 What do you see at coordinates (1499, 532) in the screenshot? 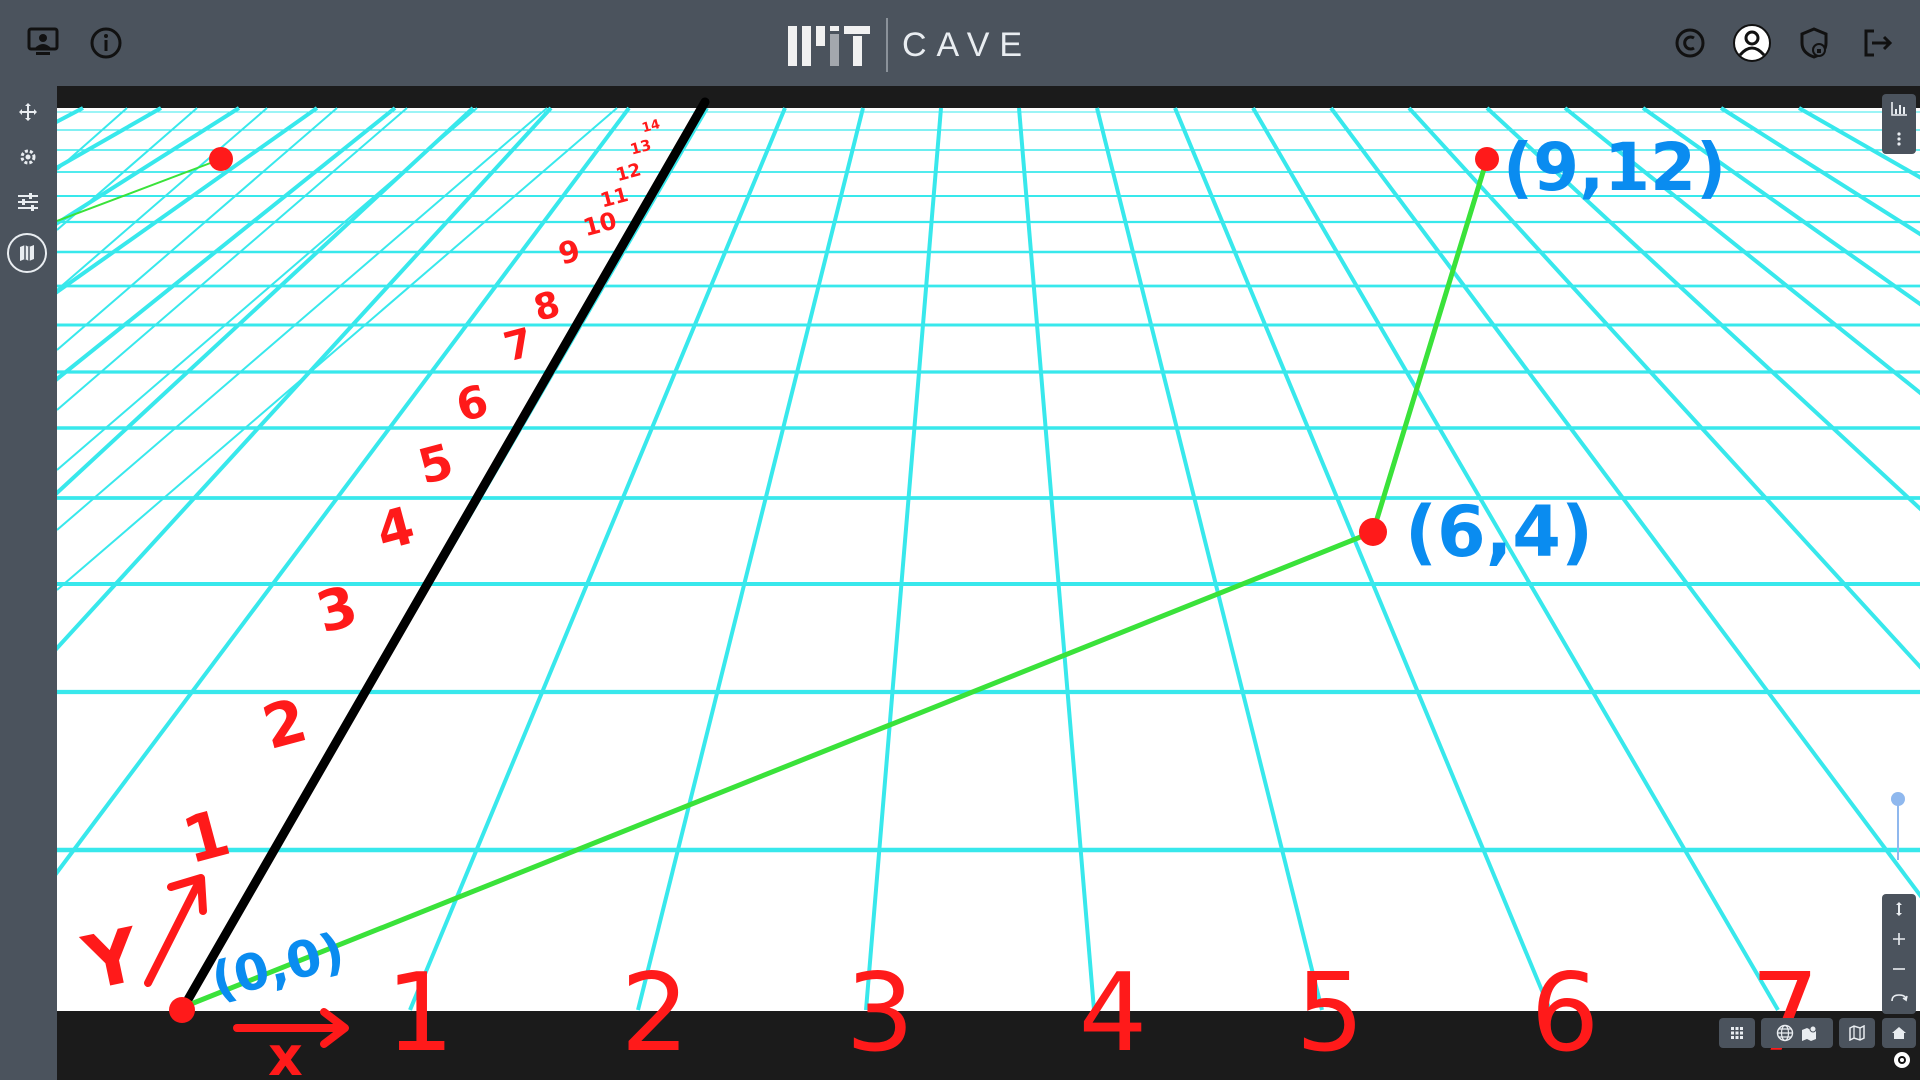
I see `point-label-6-4: (6,4)` at bounding box center [1499, 532].